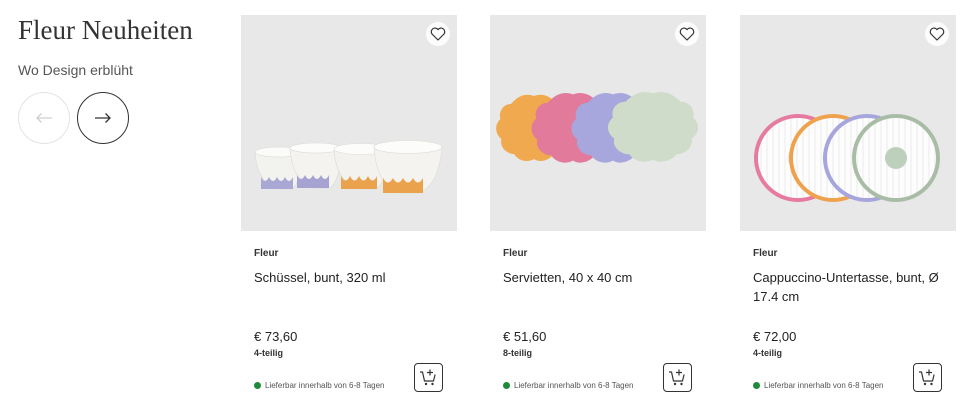 The height and width of the screenshot is (400, 971). I want to click on product-price: € 51,60, so click(525, 336).